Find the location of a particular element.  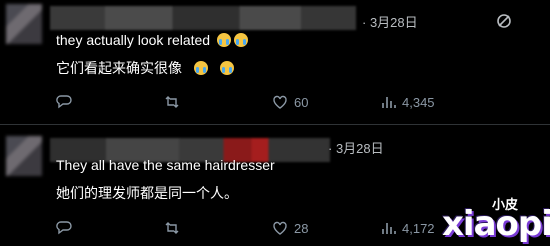

views-button: 4,345 is located at coordinates (407, 102).